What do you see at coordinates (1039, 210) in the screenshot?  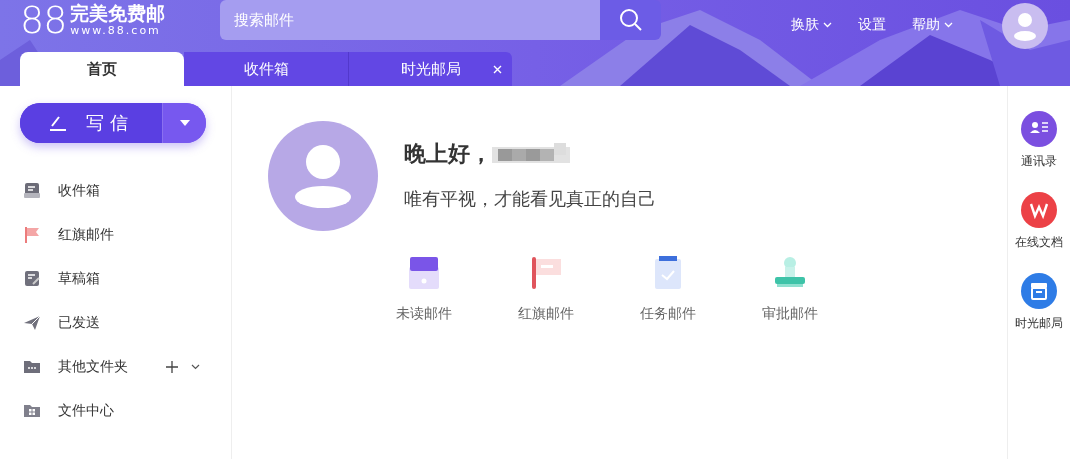 I see `w-logo-icon` at bounding box center [1039, 210].